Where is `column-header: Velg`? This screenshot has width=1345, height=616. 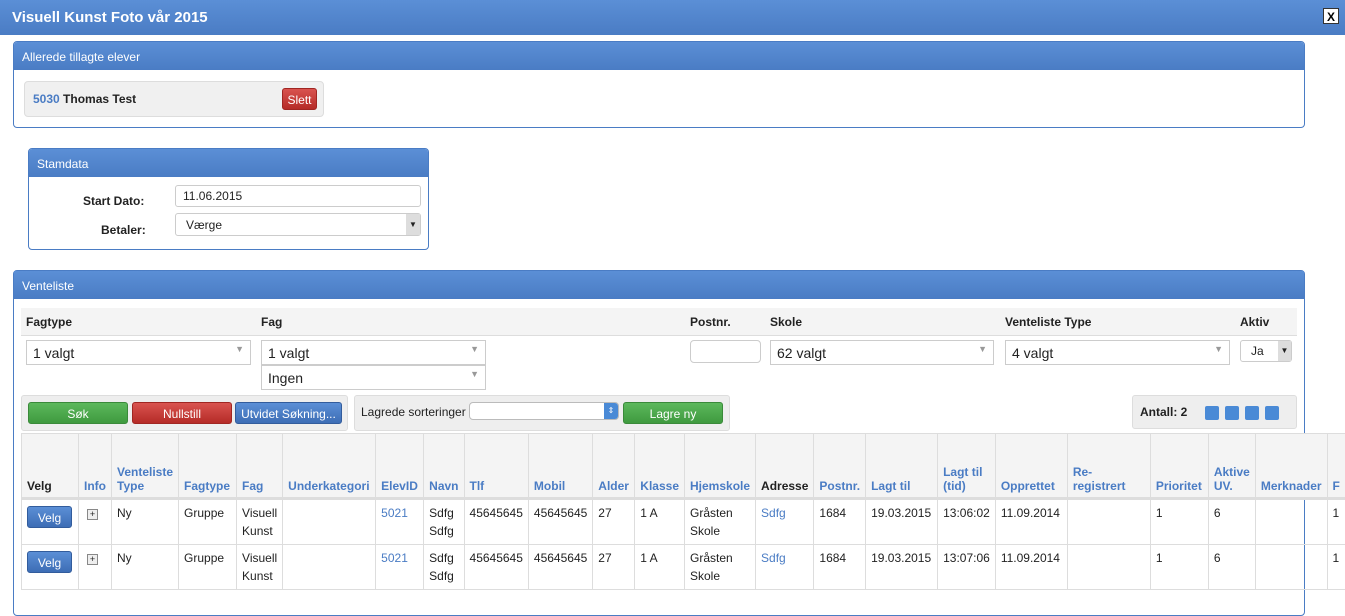 column-header: Velg is located at coordinates (50, 466).